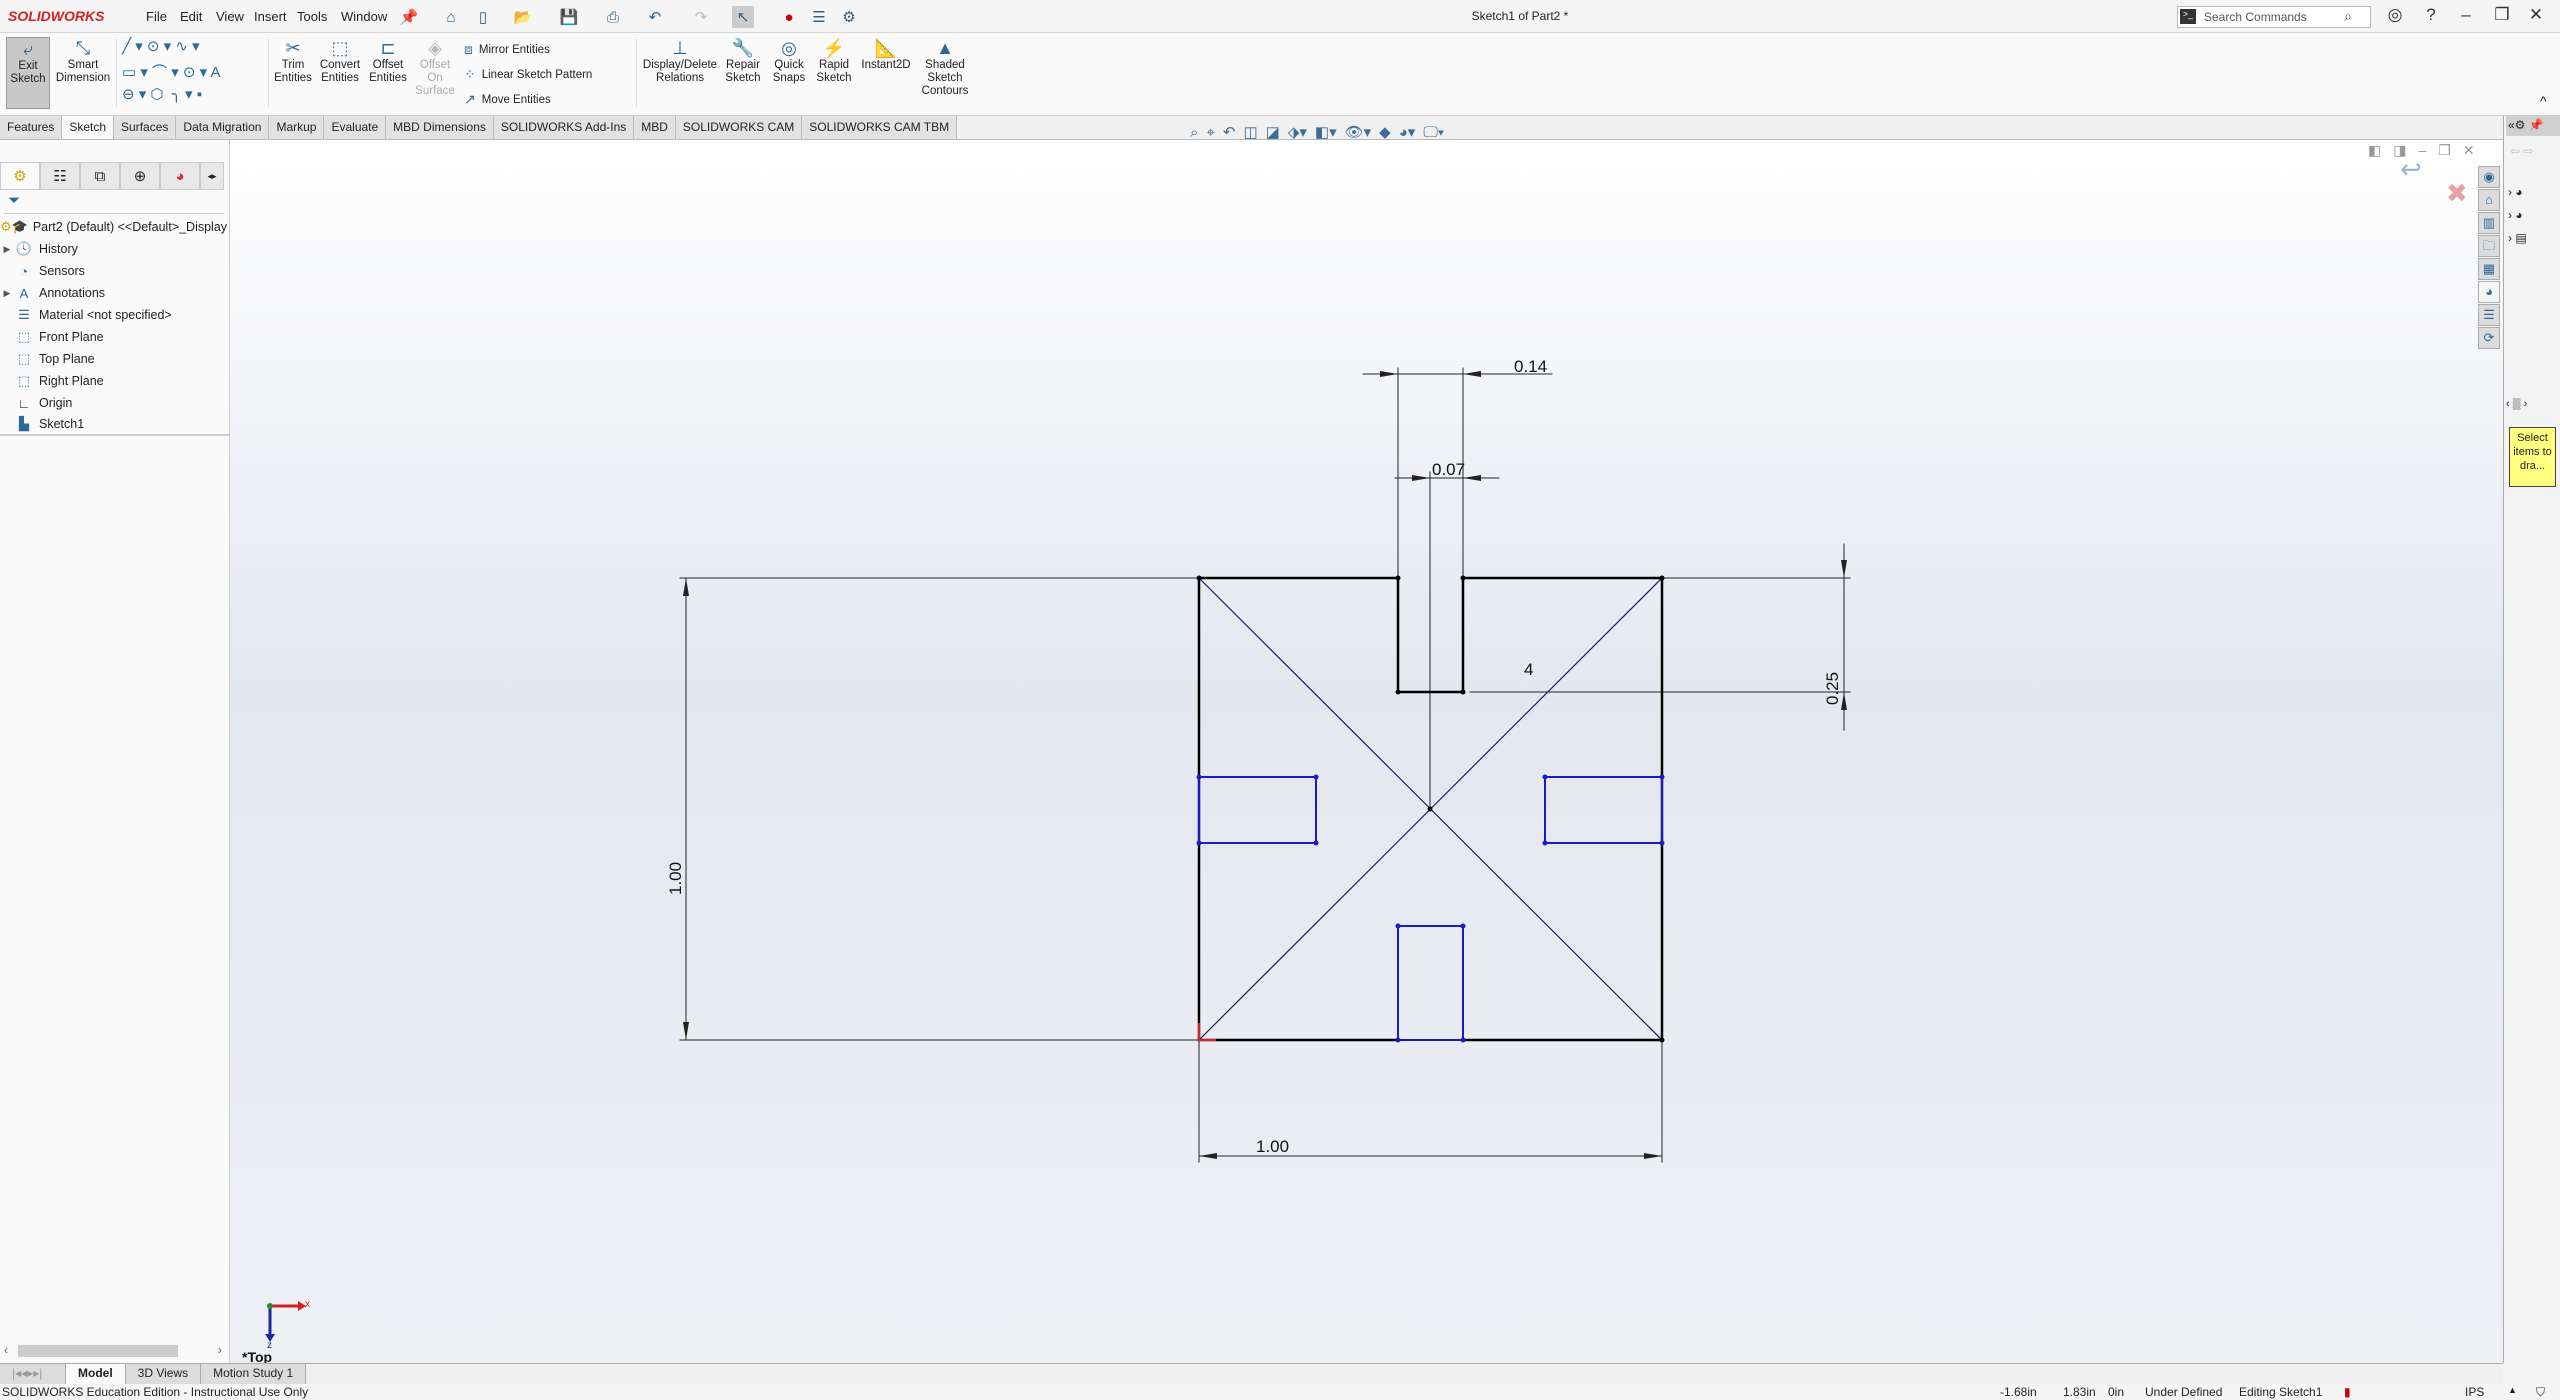  What do you see at coordinates (655, 17) in the screenshot?
I see `undo-icon: ↶` at bounding box center [655, 17].